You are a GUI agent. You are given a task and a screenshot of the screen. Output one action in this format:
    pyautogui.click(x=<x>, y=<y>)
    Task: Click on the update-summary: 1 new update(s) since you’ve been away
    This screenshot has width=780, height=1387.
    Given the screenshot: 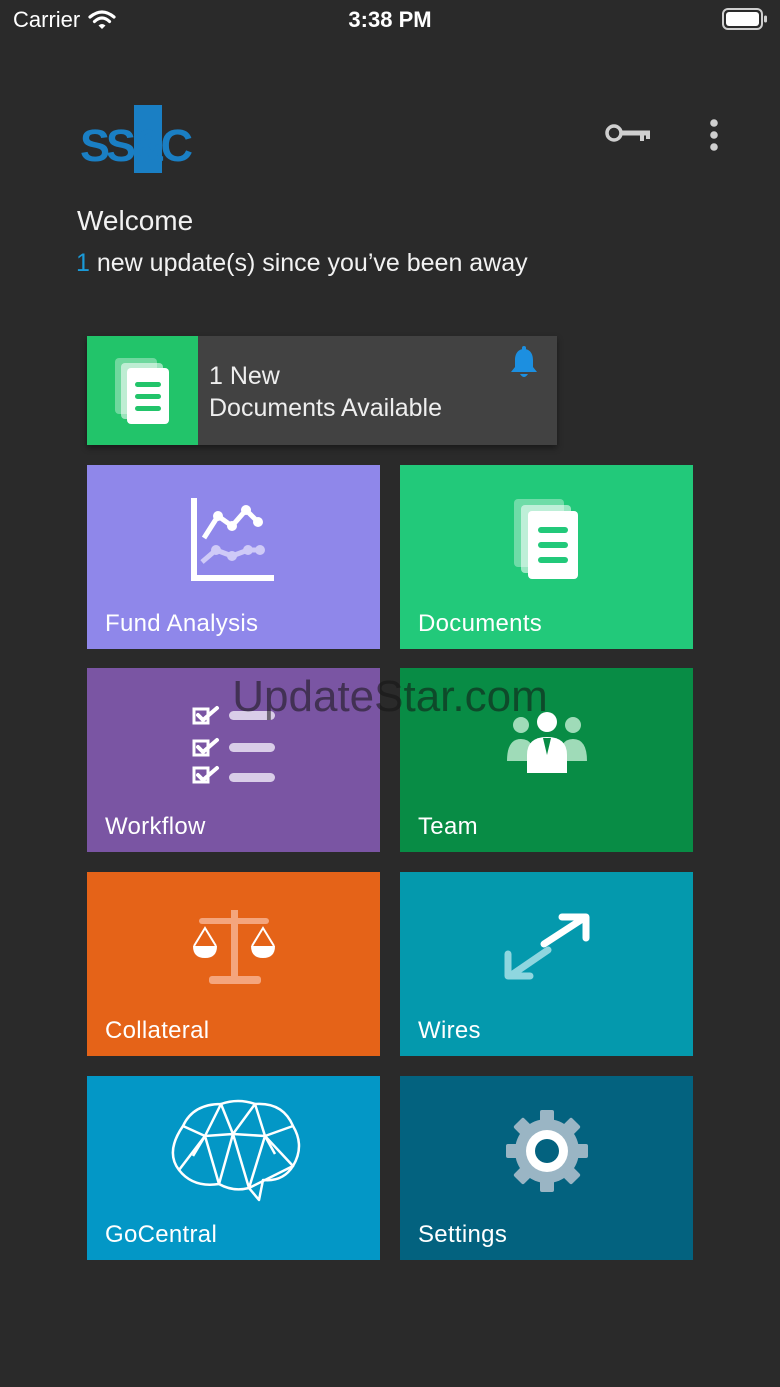 What is the action you would take?
    pyautogui.click(x=302, y=263)
    